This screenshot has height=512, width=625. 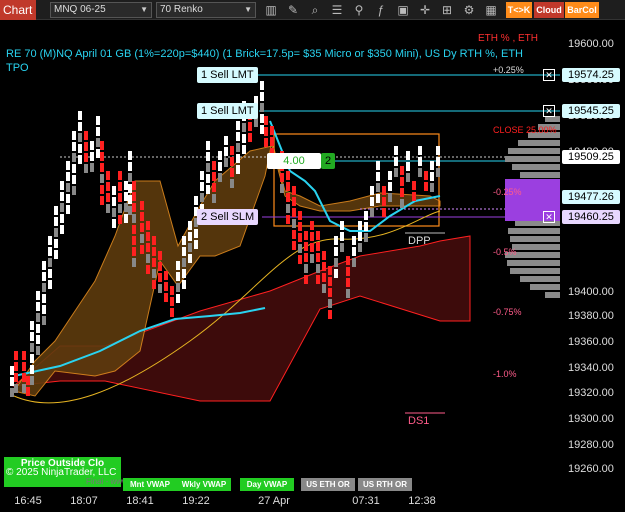 I want to click on chevron-down-icon: ▼, so click(x=248, y=9).